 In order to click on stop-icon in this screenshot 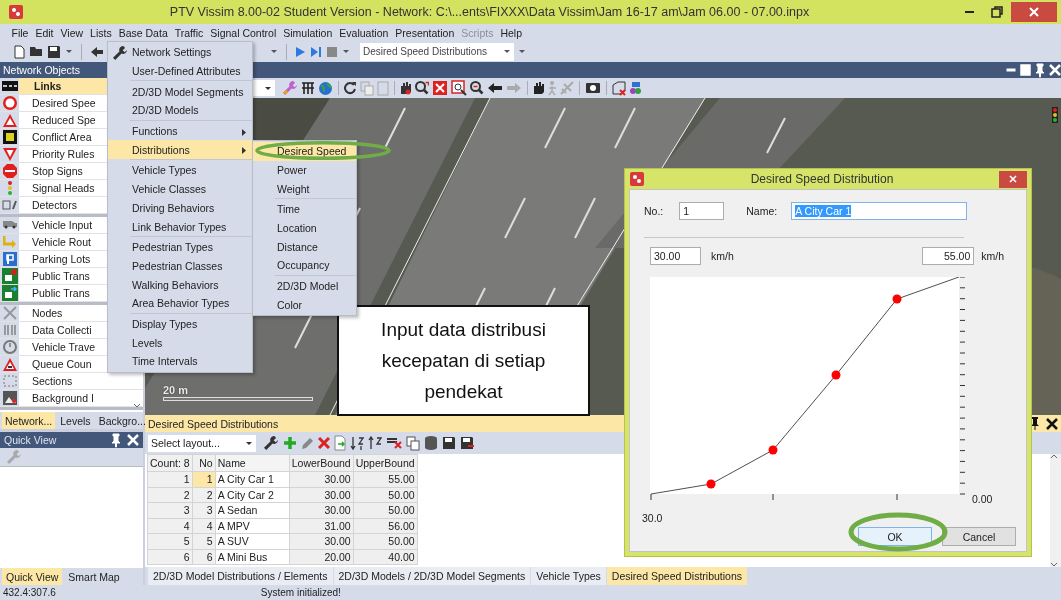, I will do `click(332, 51)`.